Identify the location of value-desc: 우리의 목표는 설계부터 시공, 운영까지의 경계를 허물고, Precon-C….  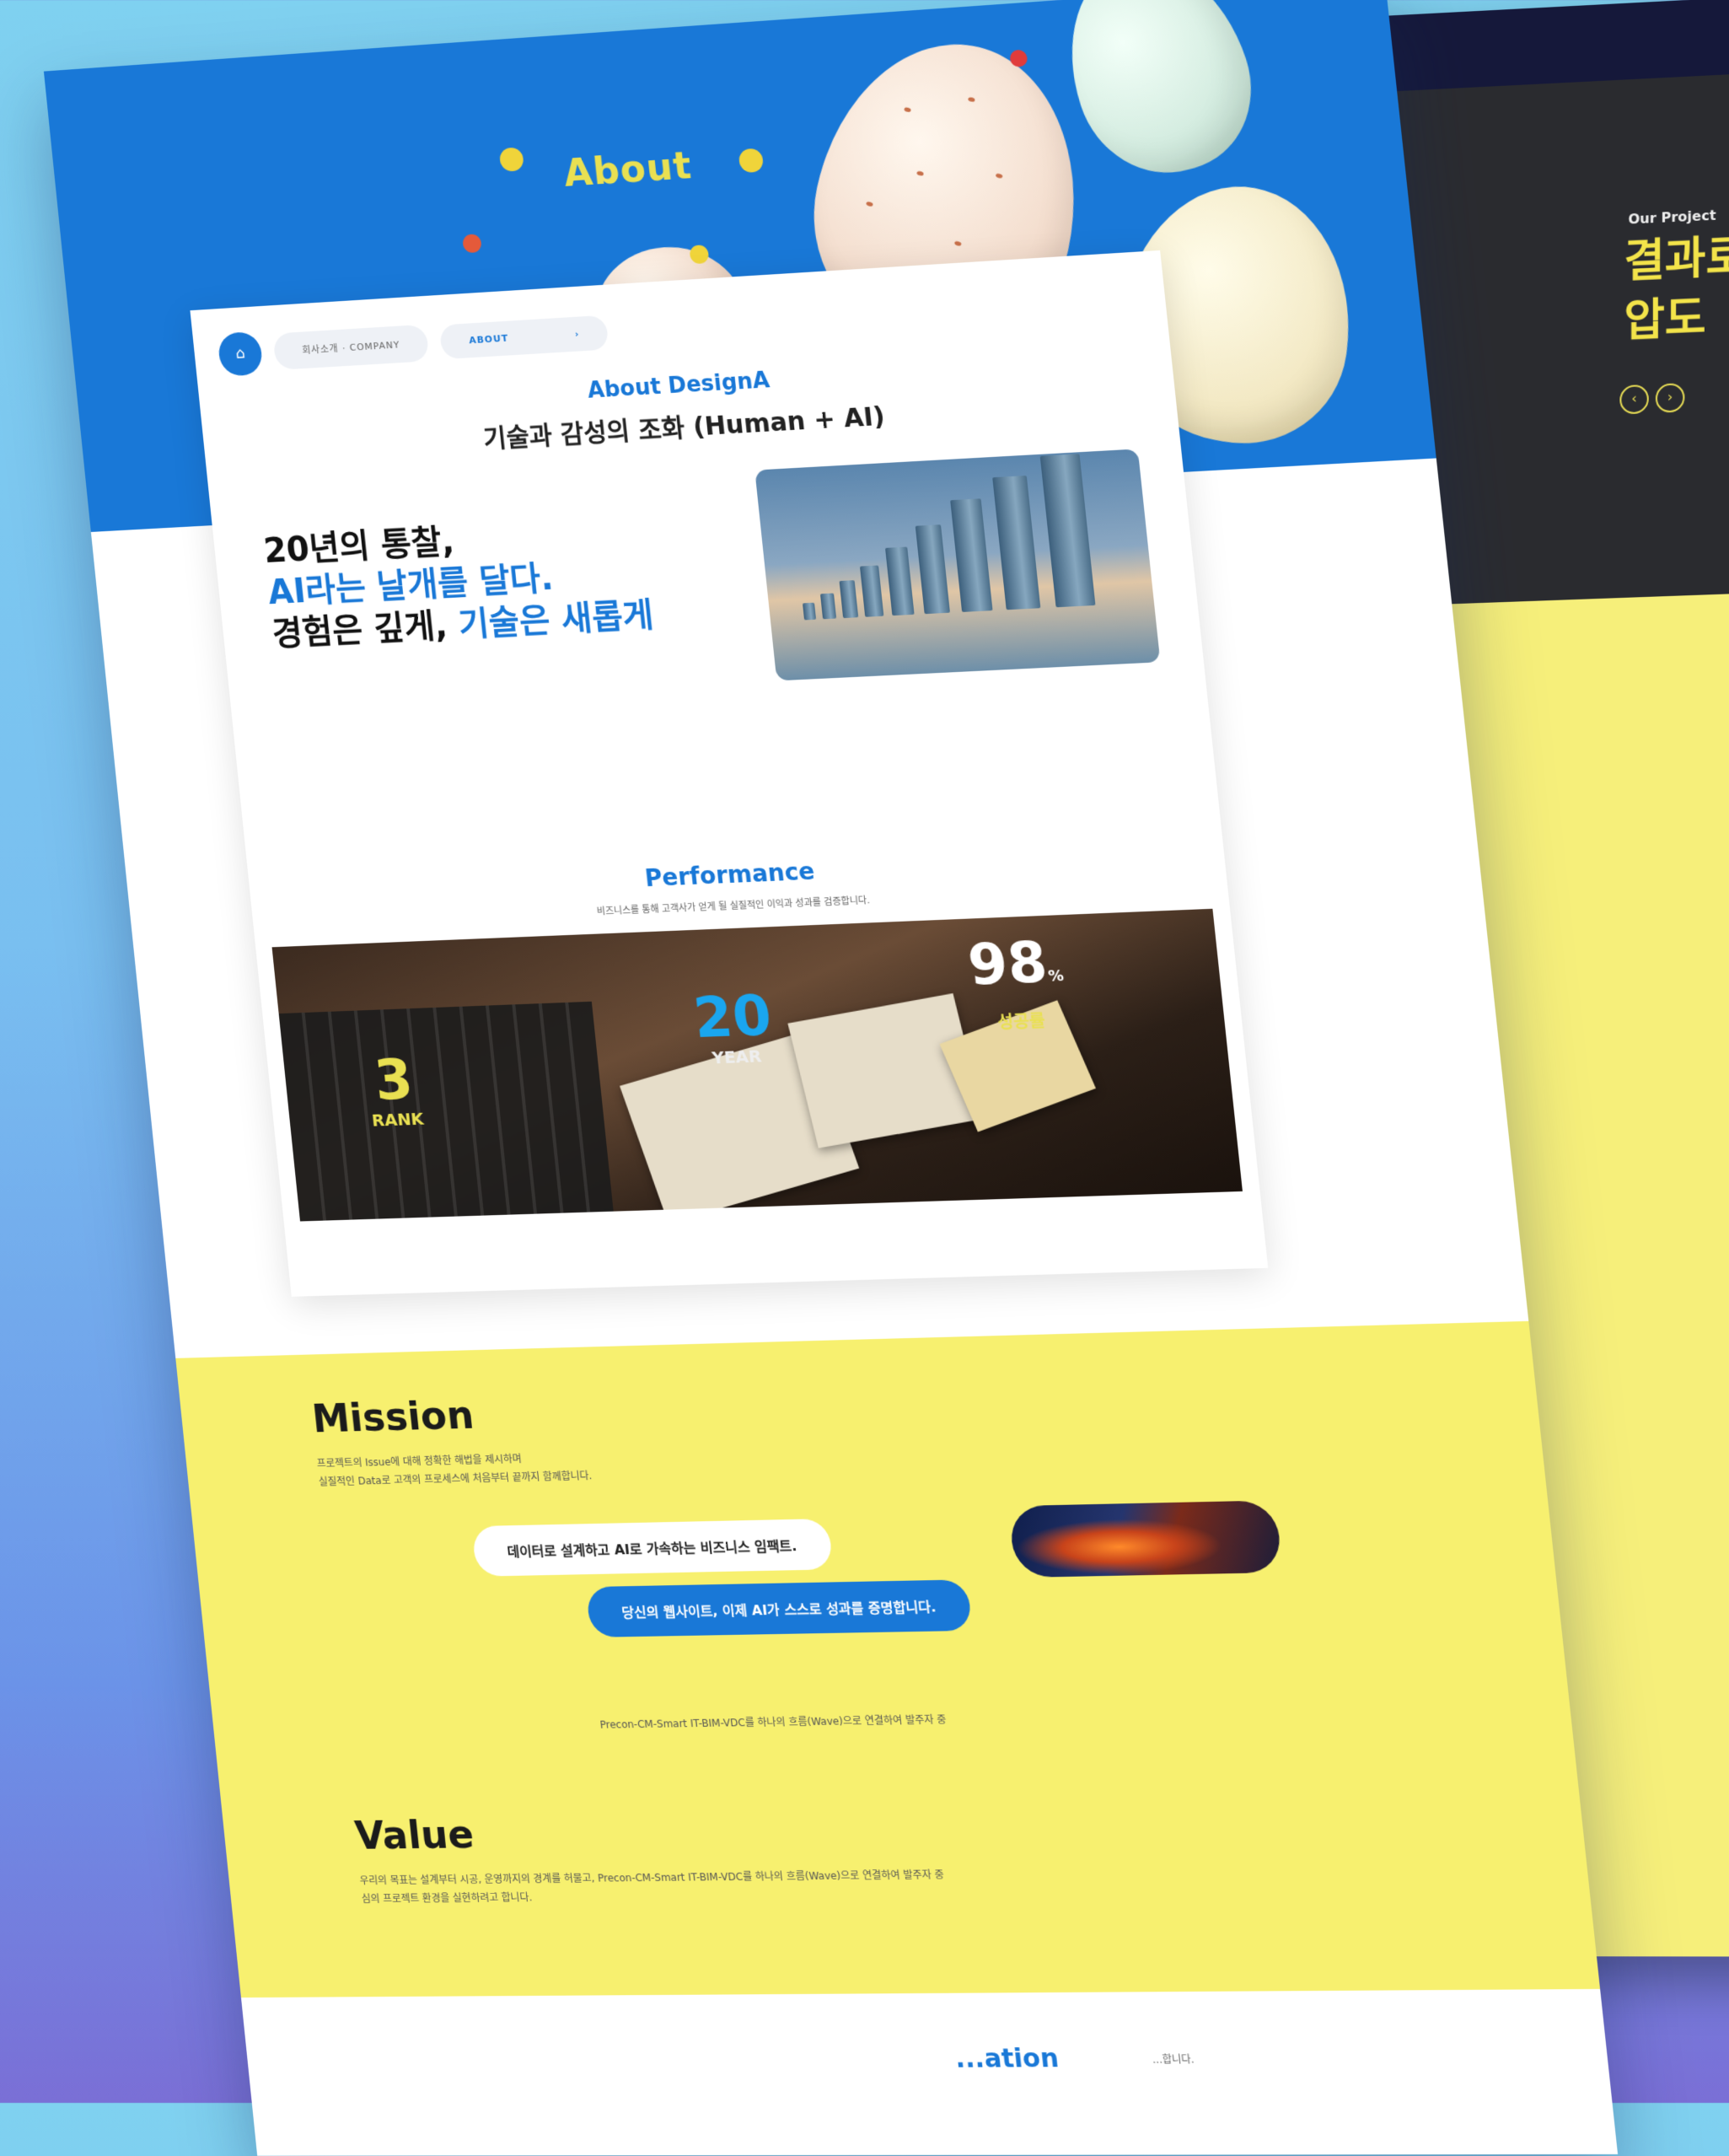
(696, 1886).